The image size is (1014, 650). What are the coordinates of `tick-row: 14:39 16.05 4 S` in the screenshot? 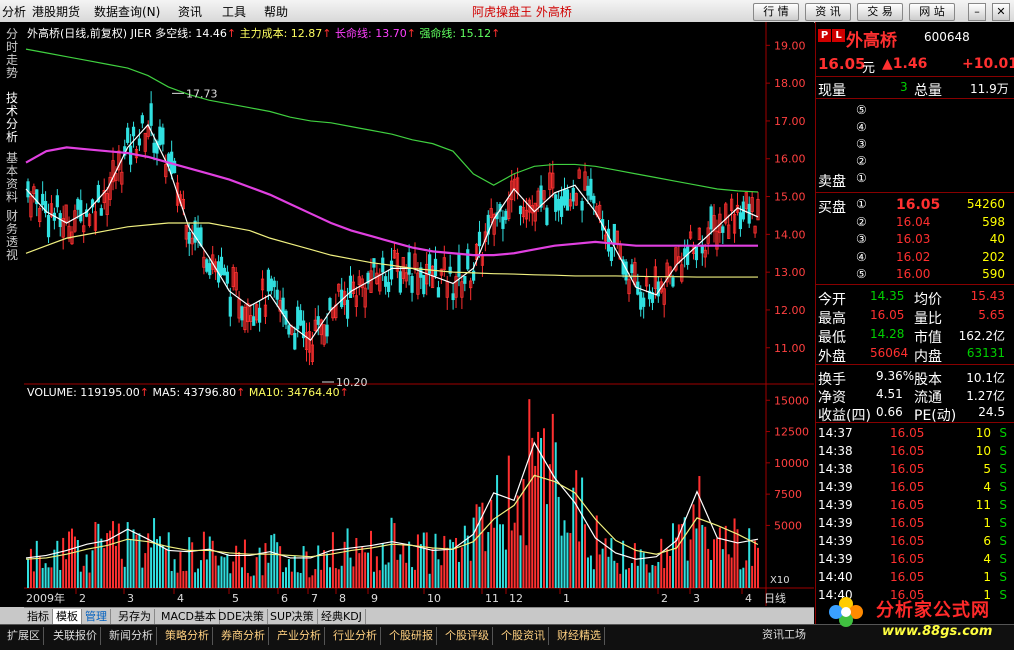 It's located at (912, 487).